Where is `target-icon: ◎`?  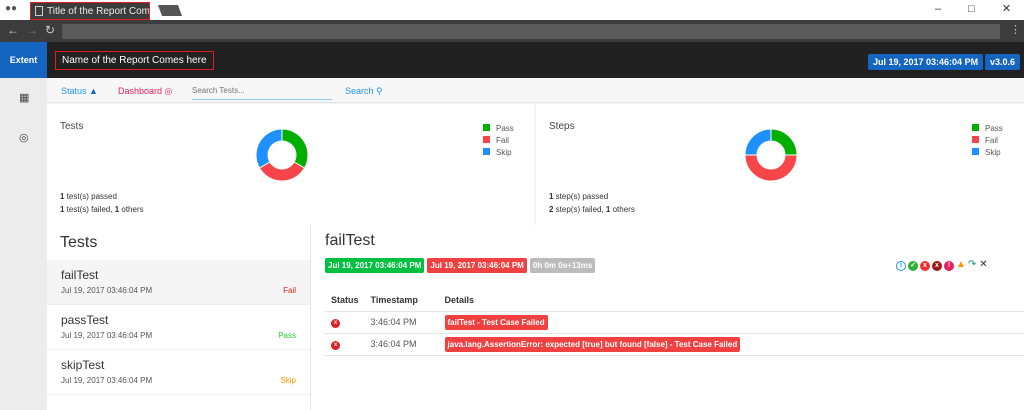 target-icon: ◎ is located at coordinates (168, 91).